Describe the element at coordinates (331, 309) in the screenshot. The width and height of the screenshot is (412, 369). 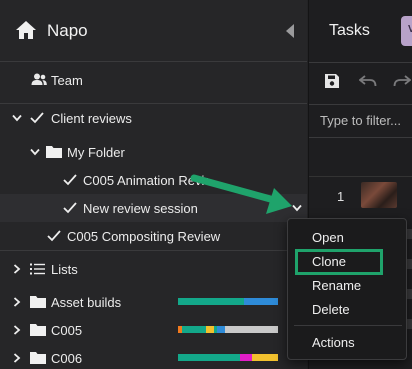
I see `menu-item-delete: Delete` at that location.